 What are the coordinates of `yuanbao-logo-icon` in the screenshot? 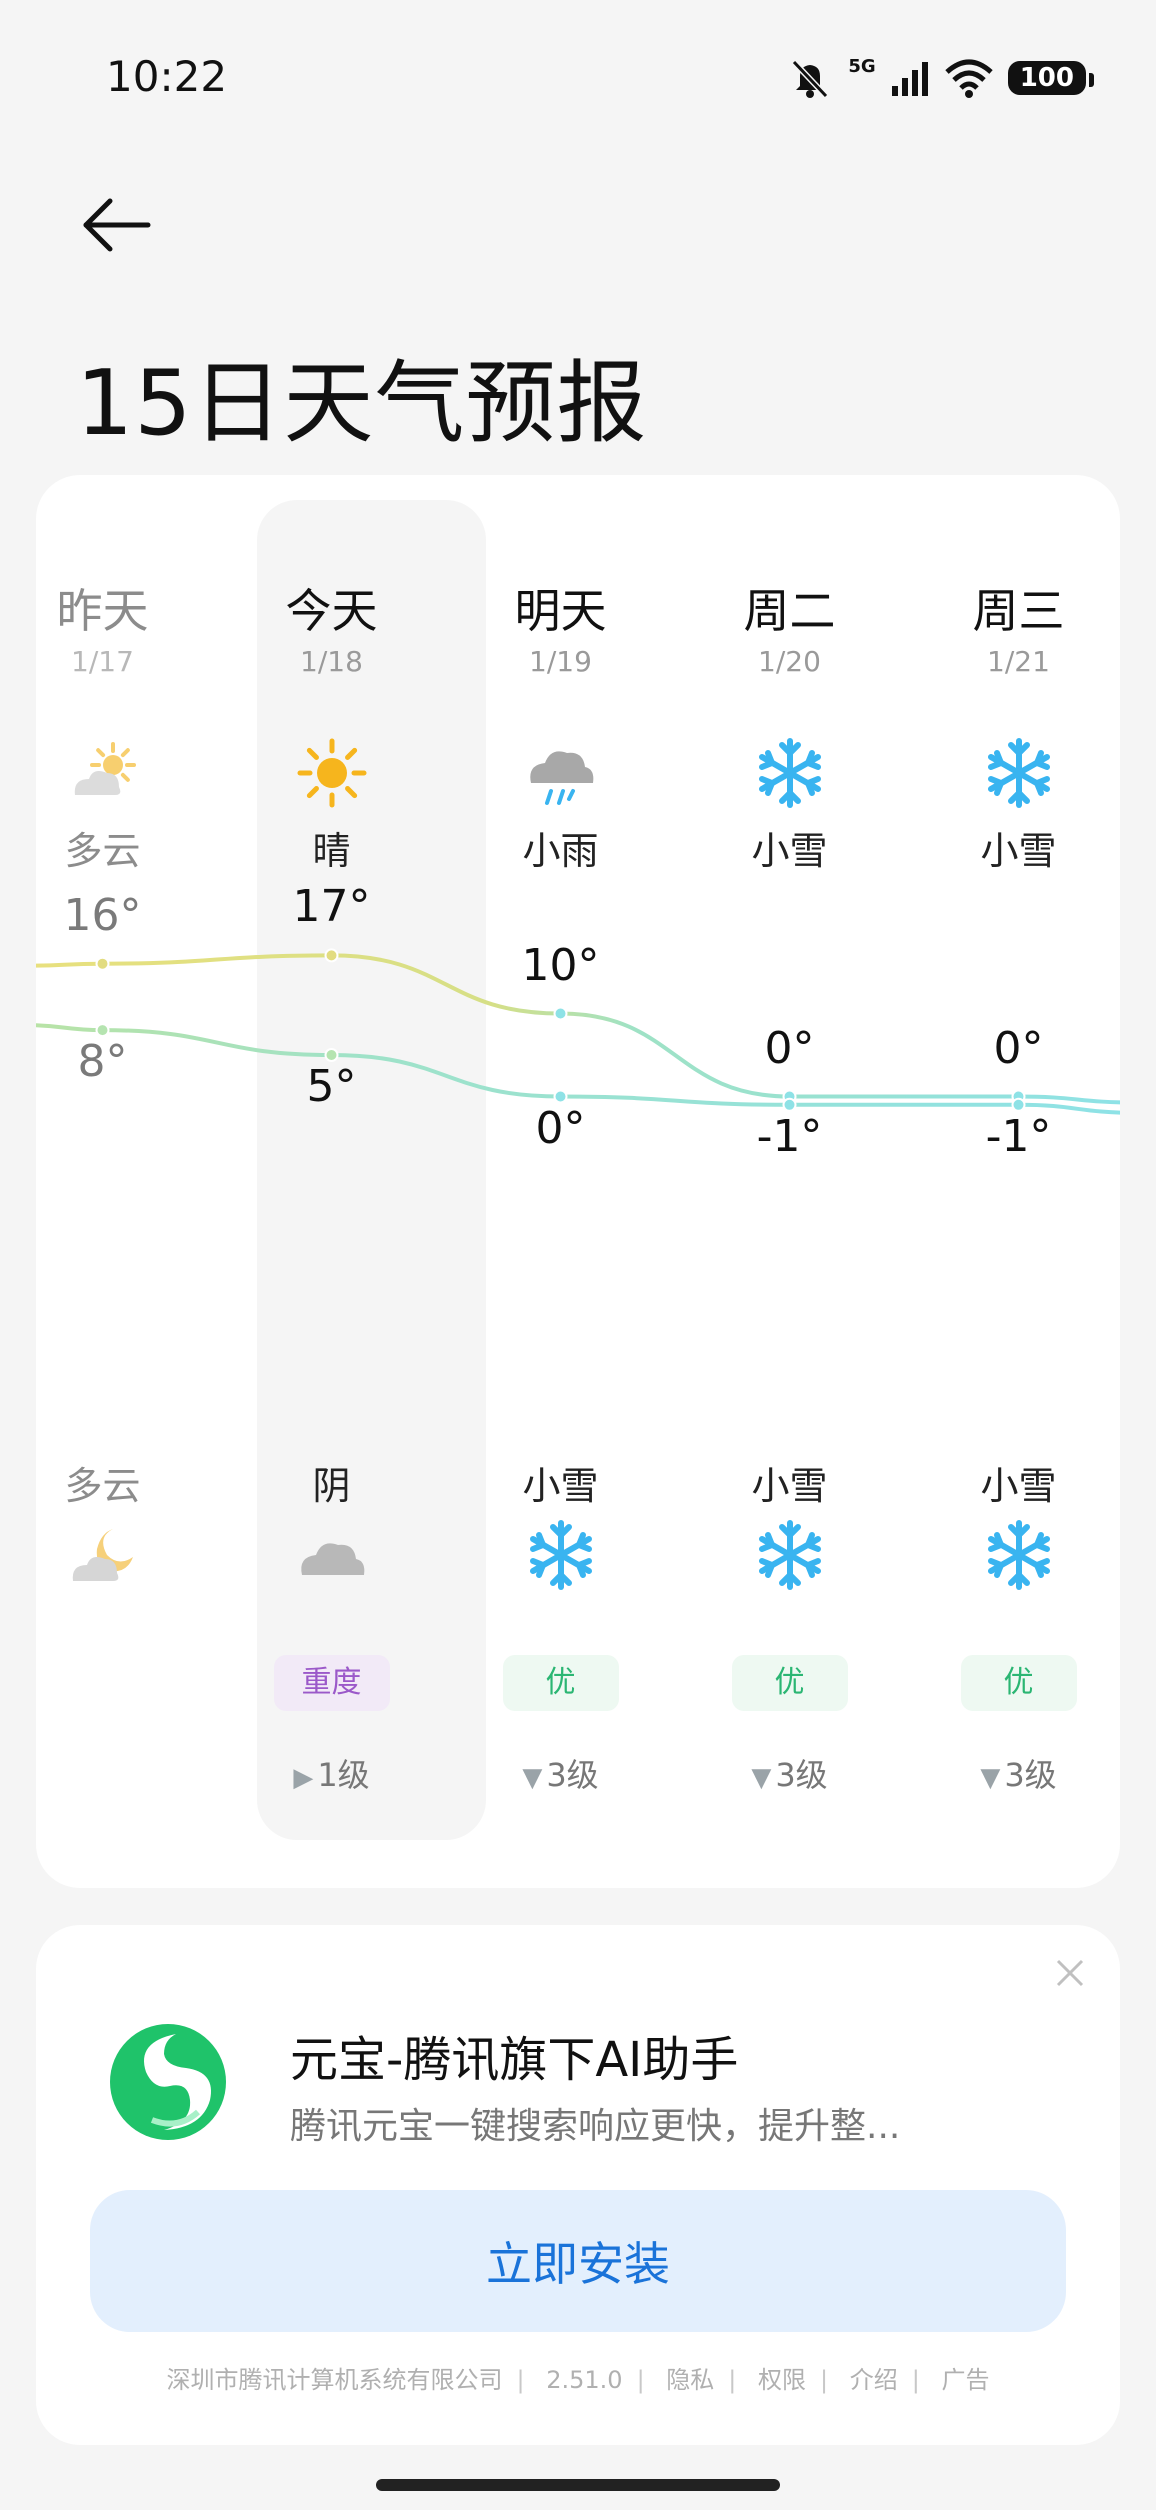 It's located at (168, 2082).